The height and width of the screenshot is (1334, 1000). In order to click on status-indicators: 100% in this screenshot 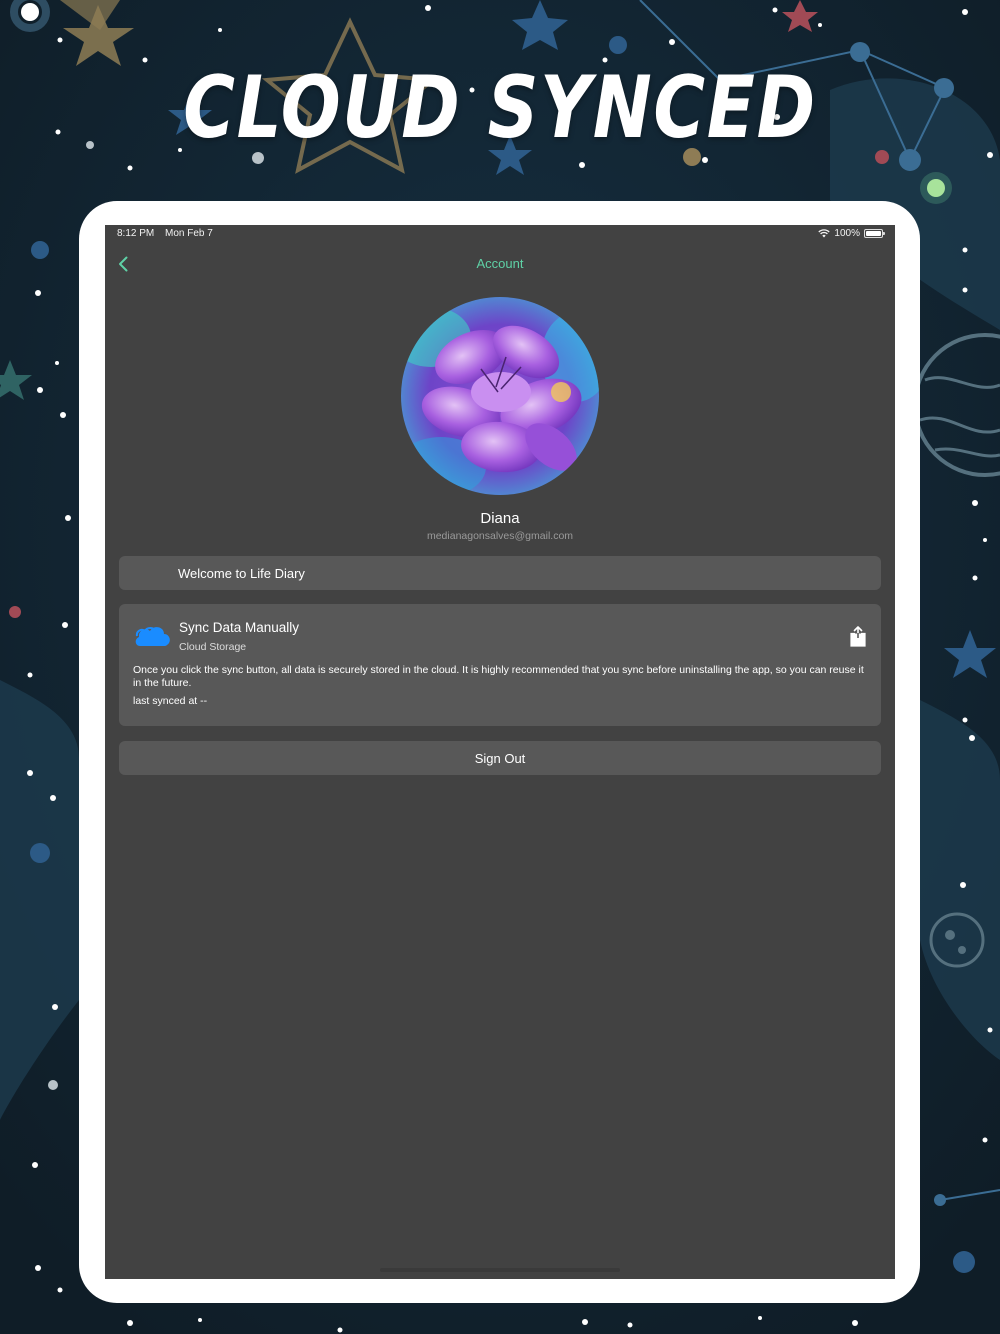, I will do `click(851, 233)`.